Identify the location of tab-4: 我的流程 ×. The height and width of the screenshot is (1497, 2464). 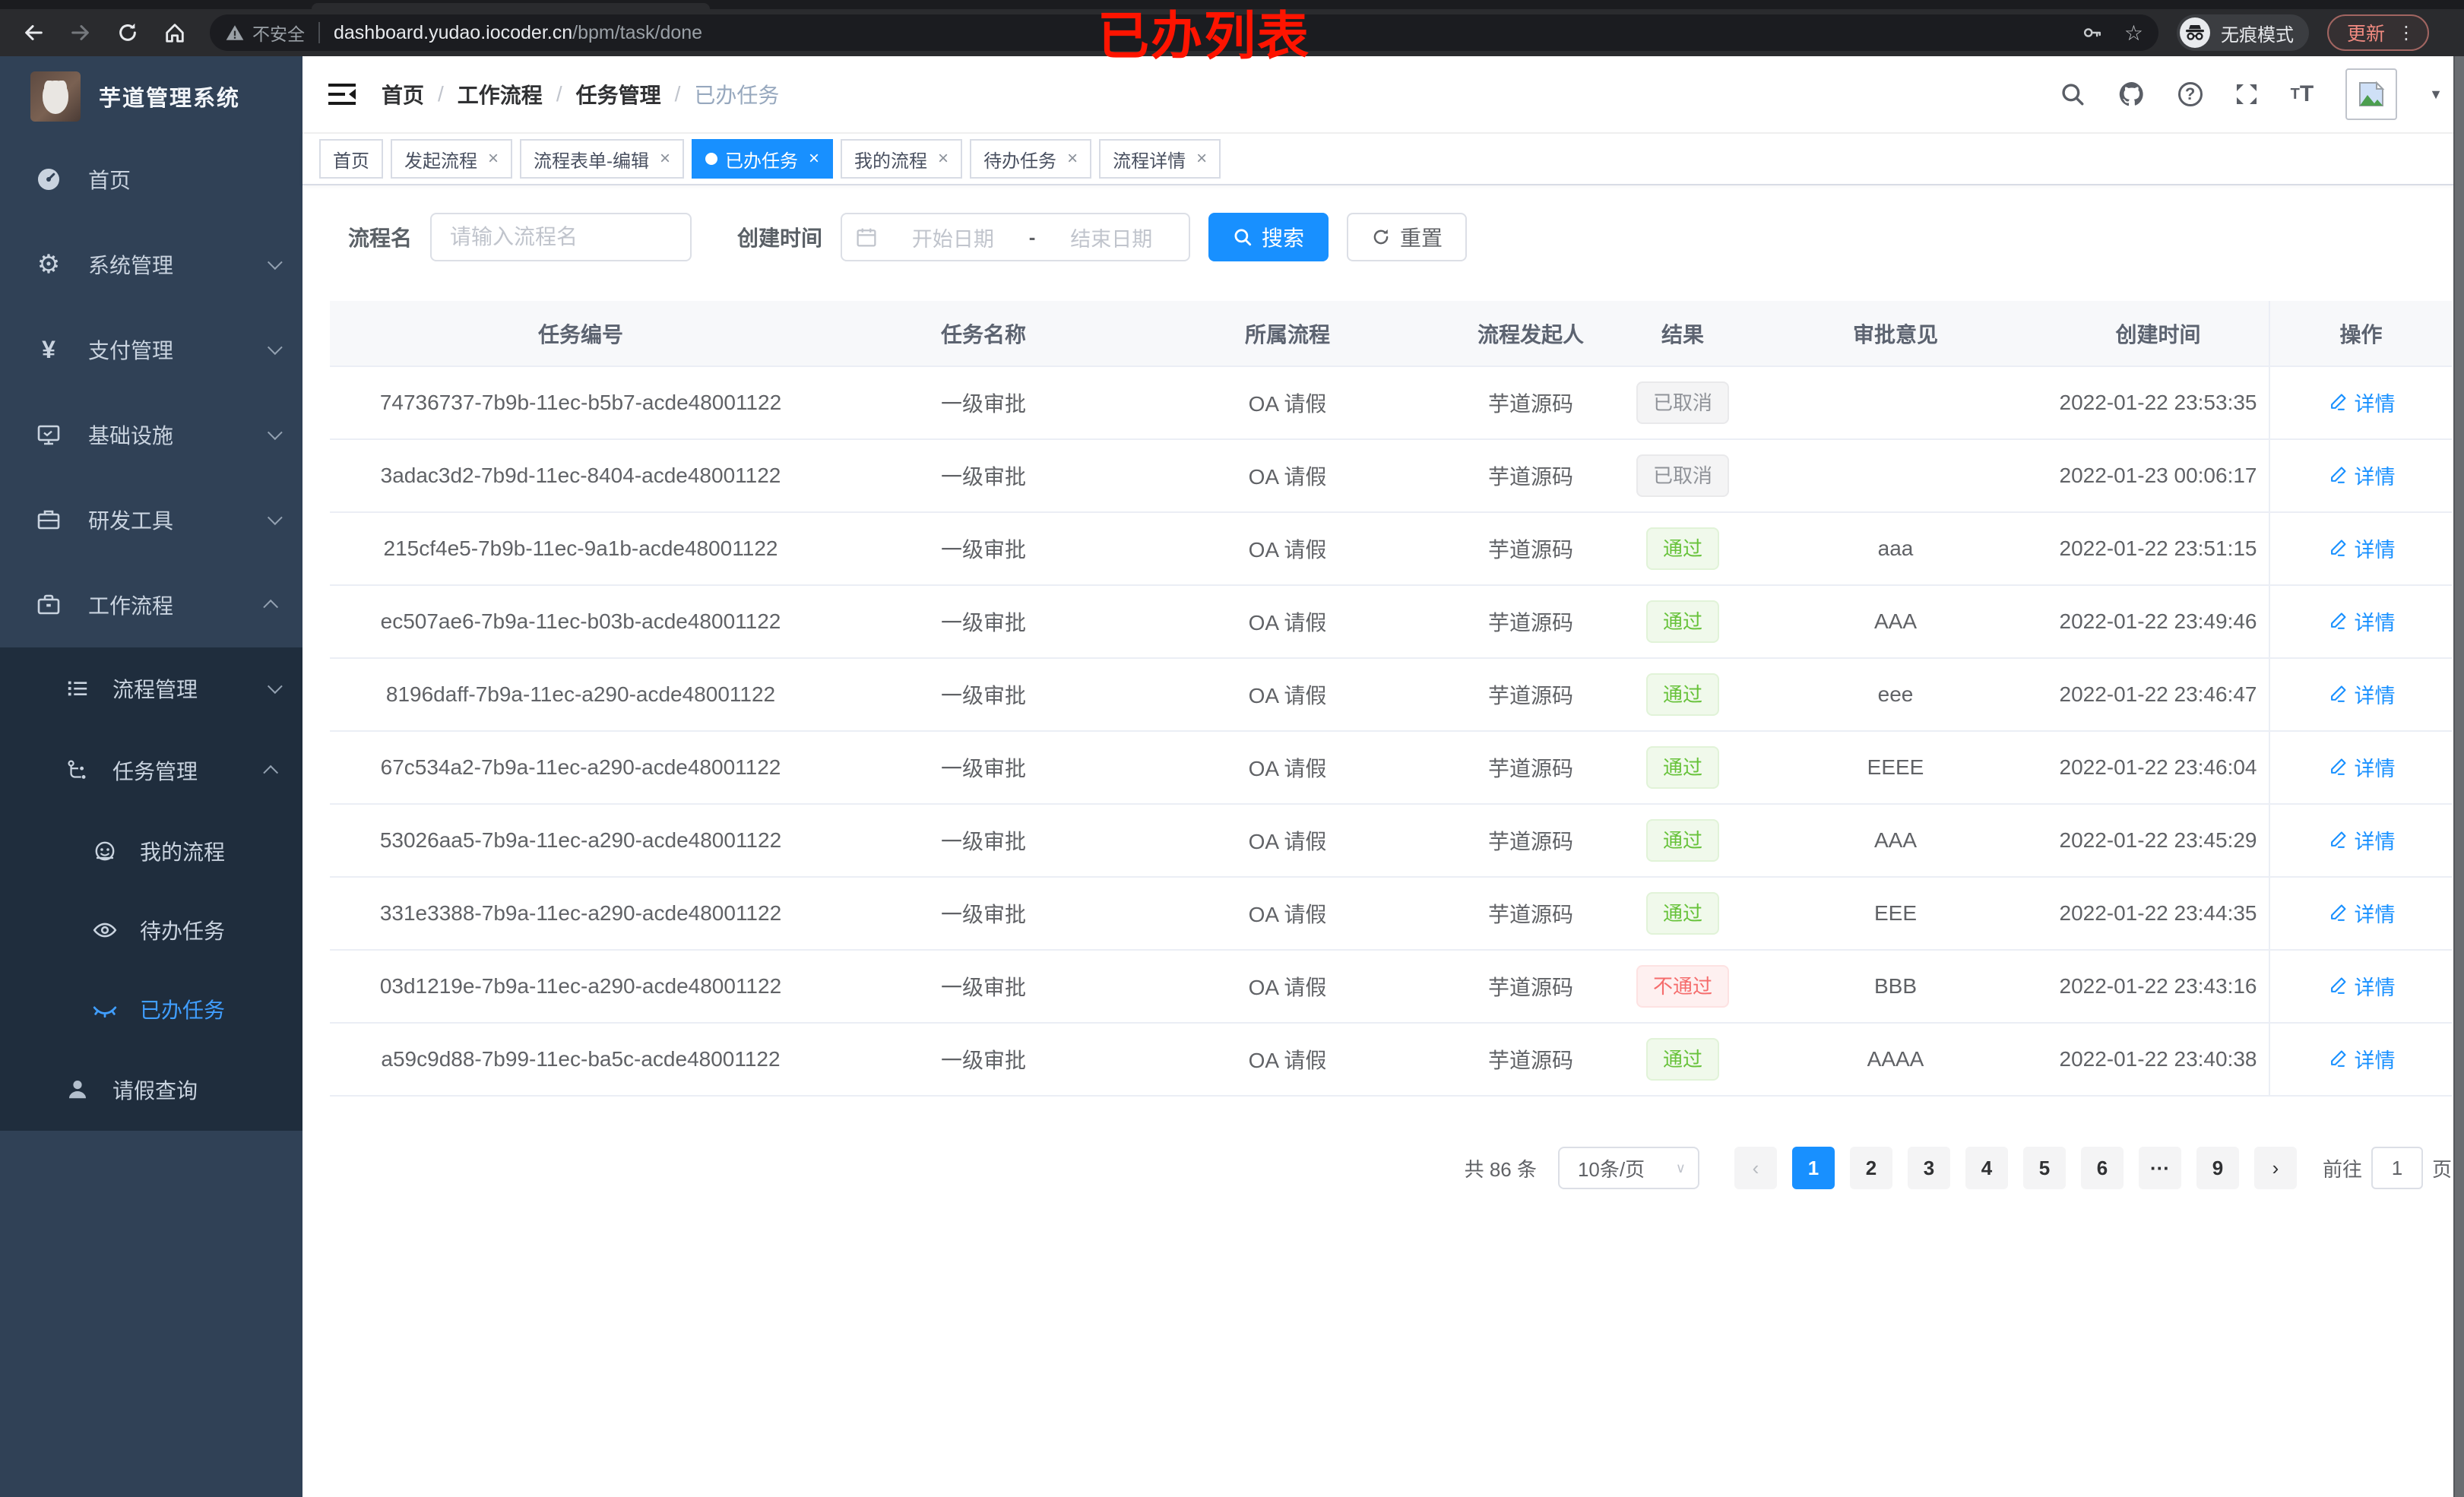
(902, 159).